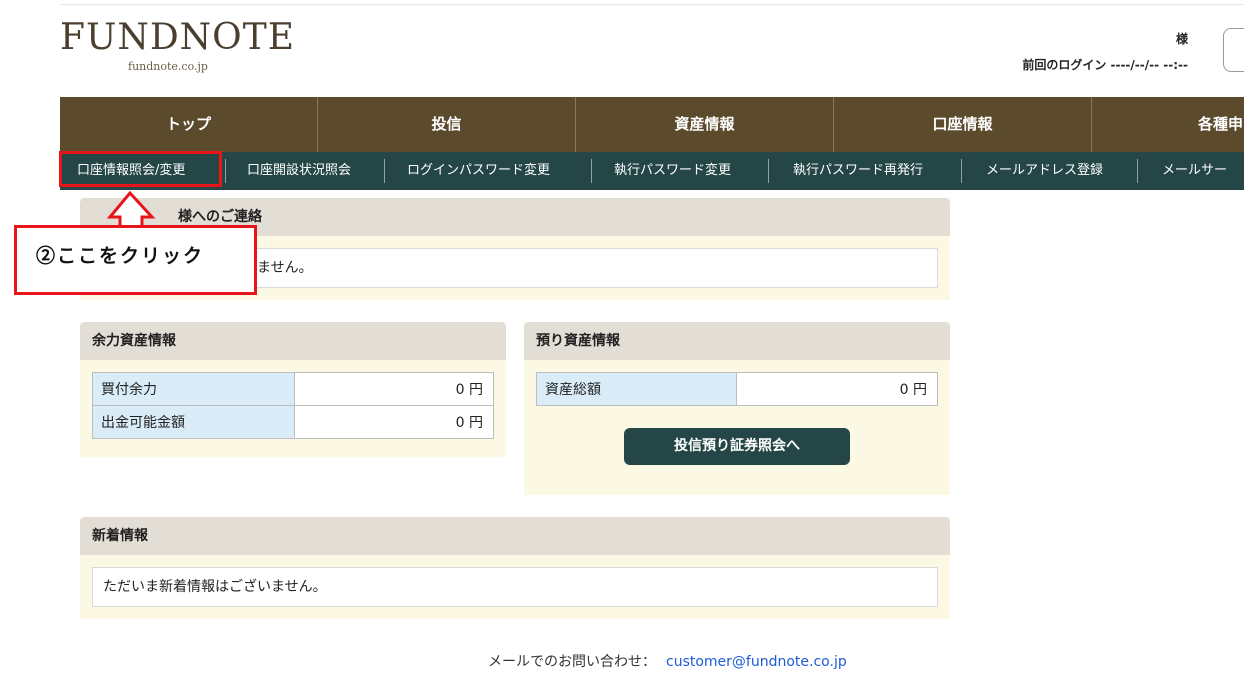 This screenshot has height=693, width=1244. I want to click on sub-nav-exec-password-reissue: 執行パスワード再発行, so click(858, 171).